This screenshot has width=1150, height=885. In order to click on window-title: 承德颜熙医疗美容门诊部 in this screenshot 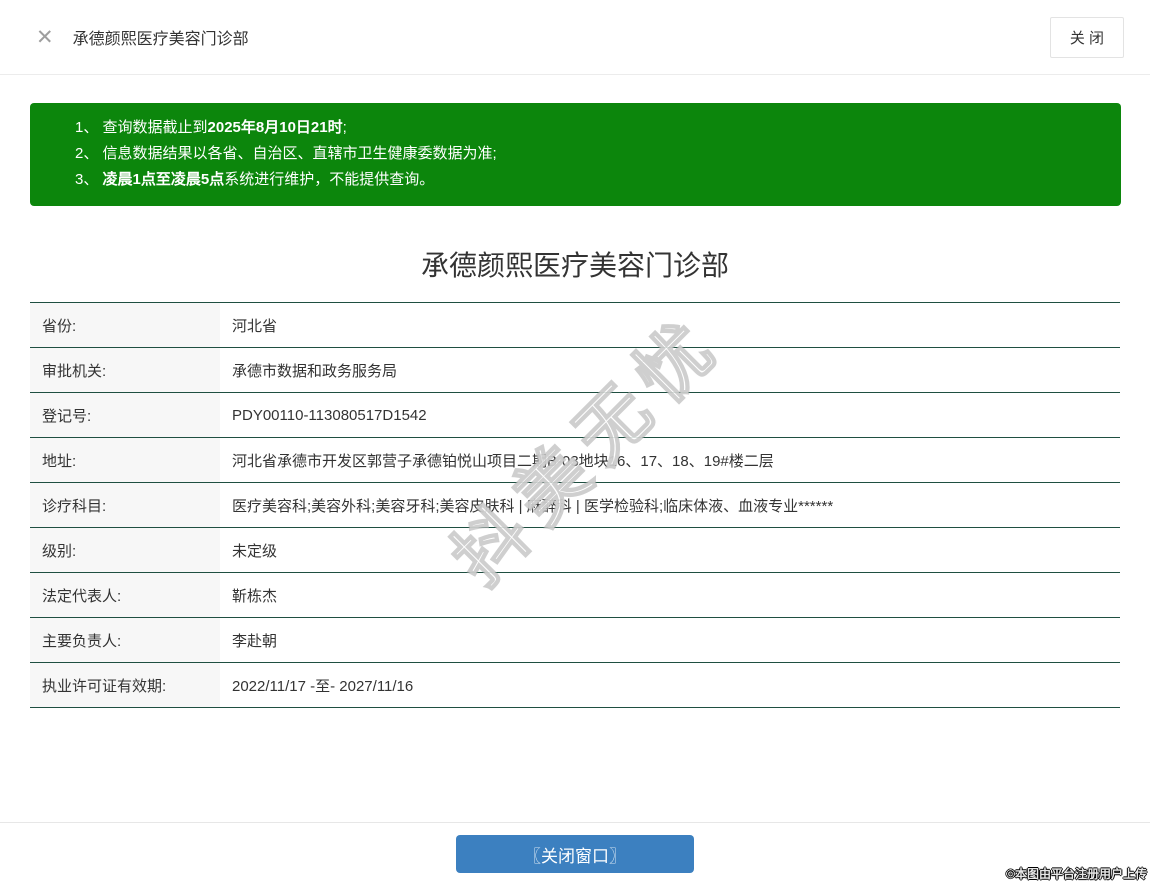, I will do `click(160, 39)`.